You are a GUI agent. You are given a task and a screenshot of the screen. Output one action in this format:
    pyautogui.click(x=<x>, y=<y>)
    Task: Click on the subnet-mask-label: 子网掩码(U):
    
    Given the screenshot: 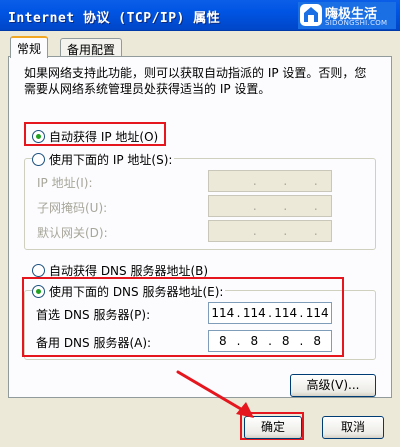 What is the action you would take?
    pyautogui.click(x=72, y=208)
    